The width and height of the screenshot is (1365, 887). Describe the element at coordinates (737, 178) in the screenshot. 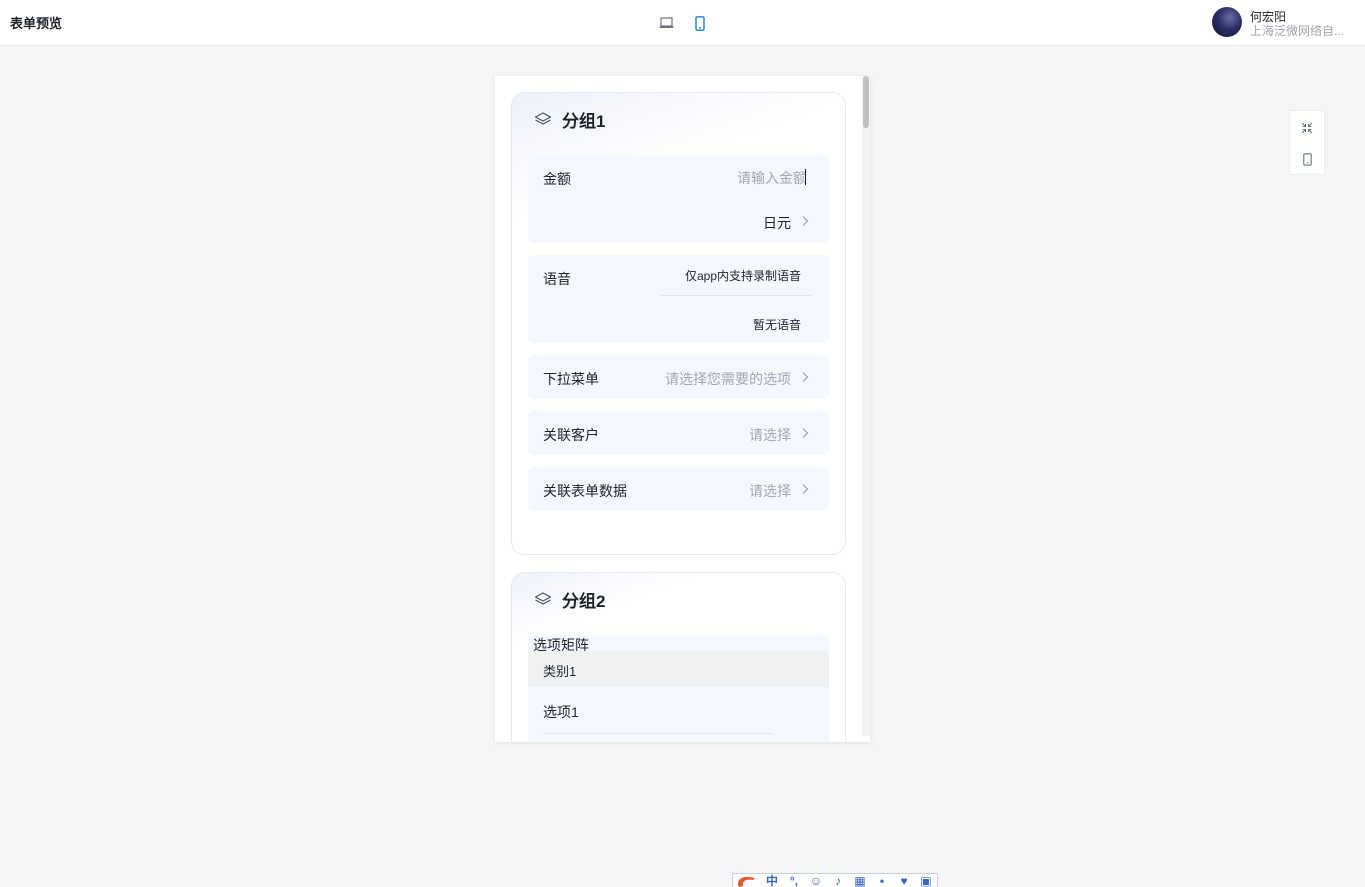

I see `amount-input` at that location.